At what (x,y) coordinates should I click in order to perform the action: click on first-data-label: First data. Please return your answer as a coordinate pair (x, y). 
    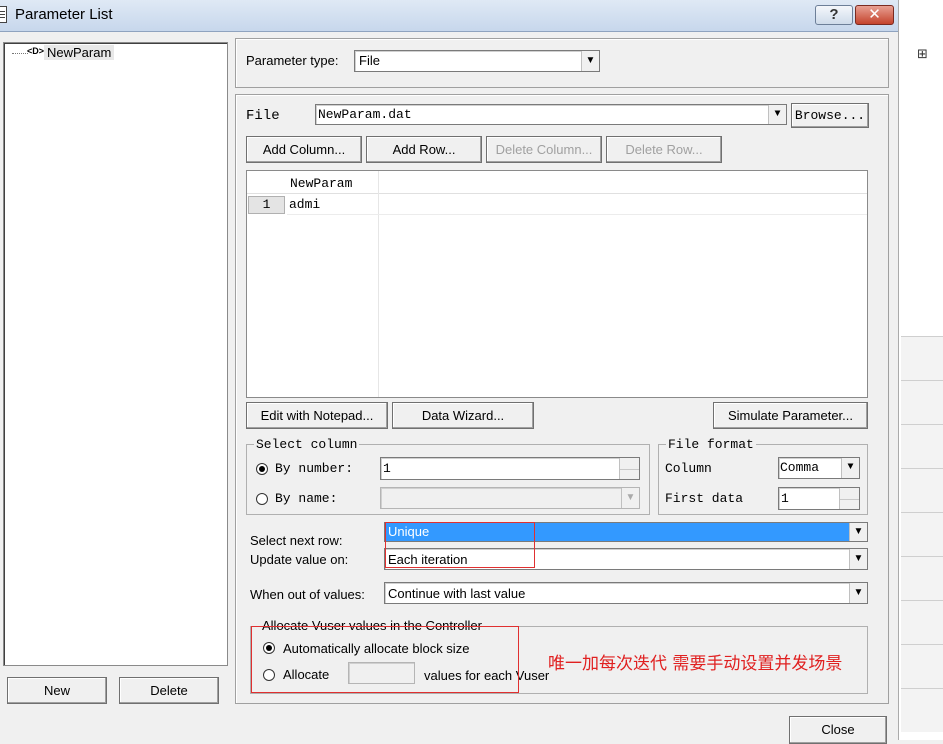
    Looking at the image, I should click on (704, 498).